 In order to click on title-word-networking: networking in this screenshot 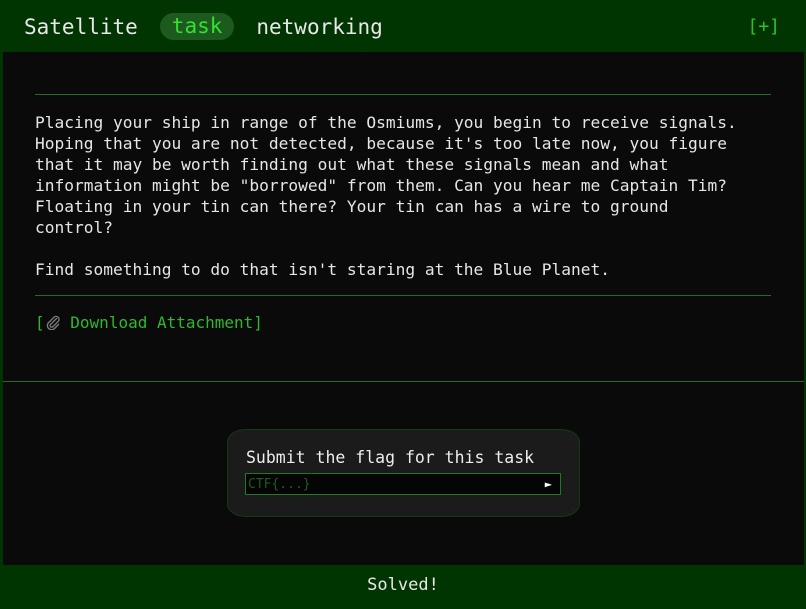, I will do `click(319, 26)`.